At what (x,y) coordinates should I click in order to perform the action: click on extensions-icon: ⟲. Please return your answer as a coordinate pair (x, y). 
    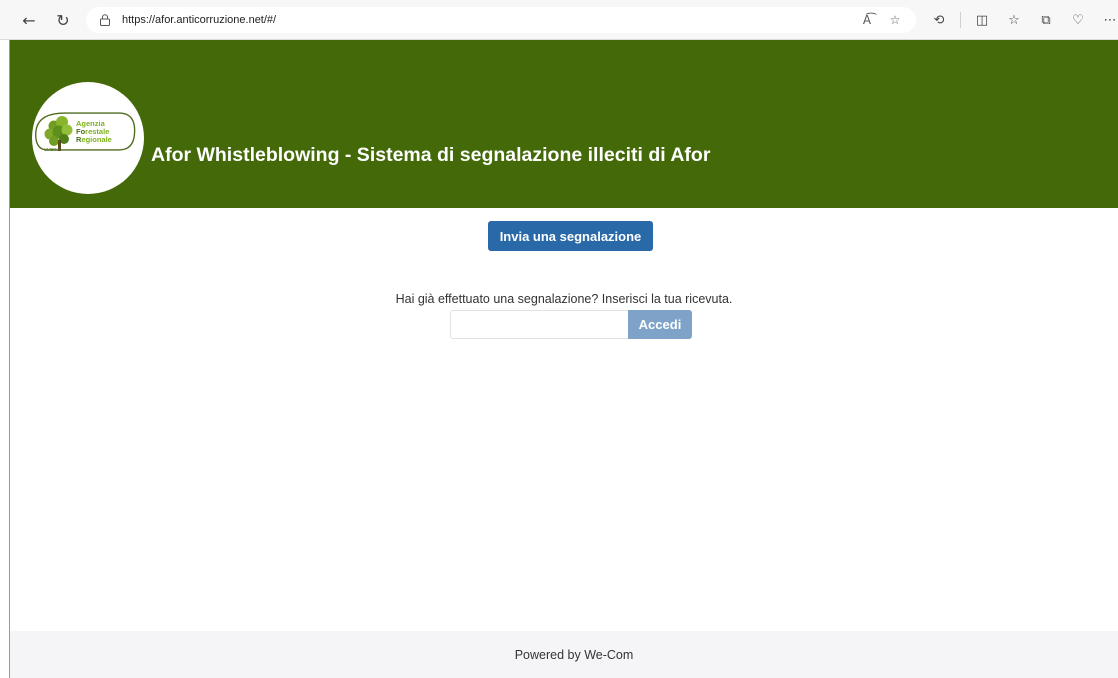
    Looking at the image, I should click on (939, 20).